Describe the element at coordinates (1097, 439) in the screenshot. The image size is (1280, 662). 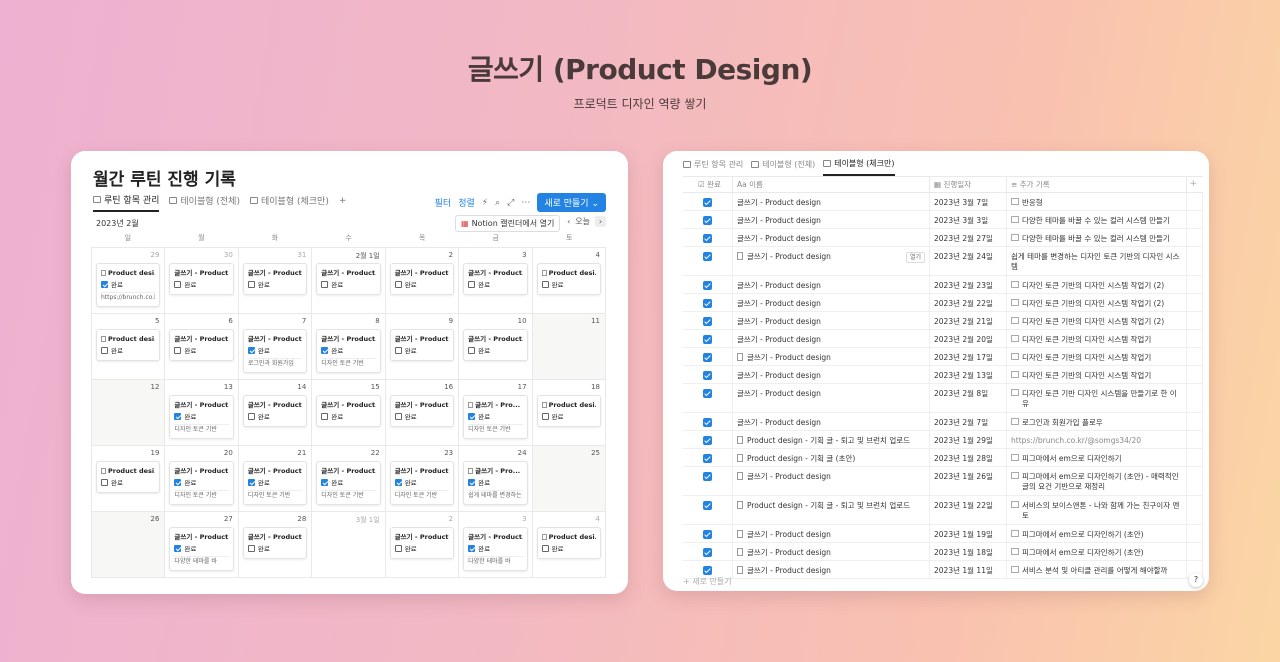
I see `note-cell: https://brunch.co.kr/@somgs34/20` at that location.